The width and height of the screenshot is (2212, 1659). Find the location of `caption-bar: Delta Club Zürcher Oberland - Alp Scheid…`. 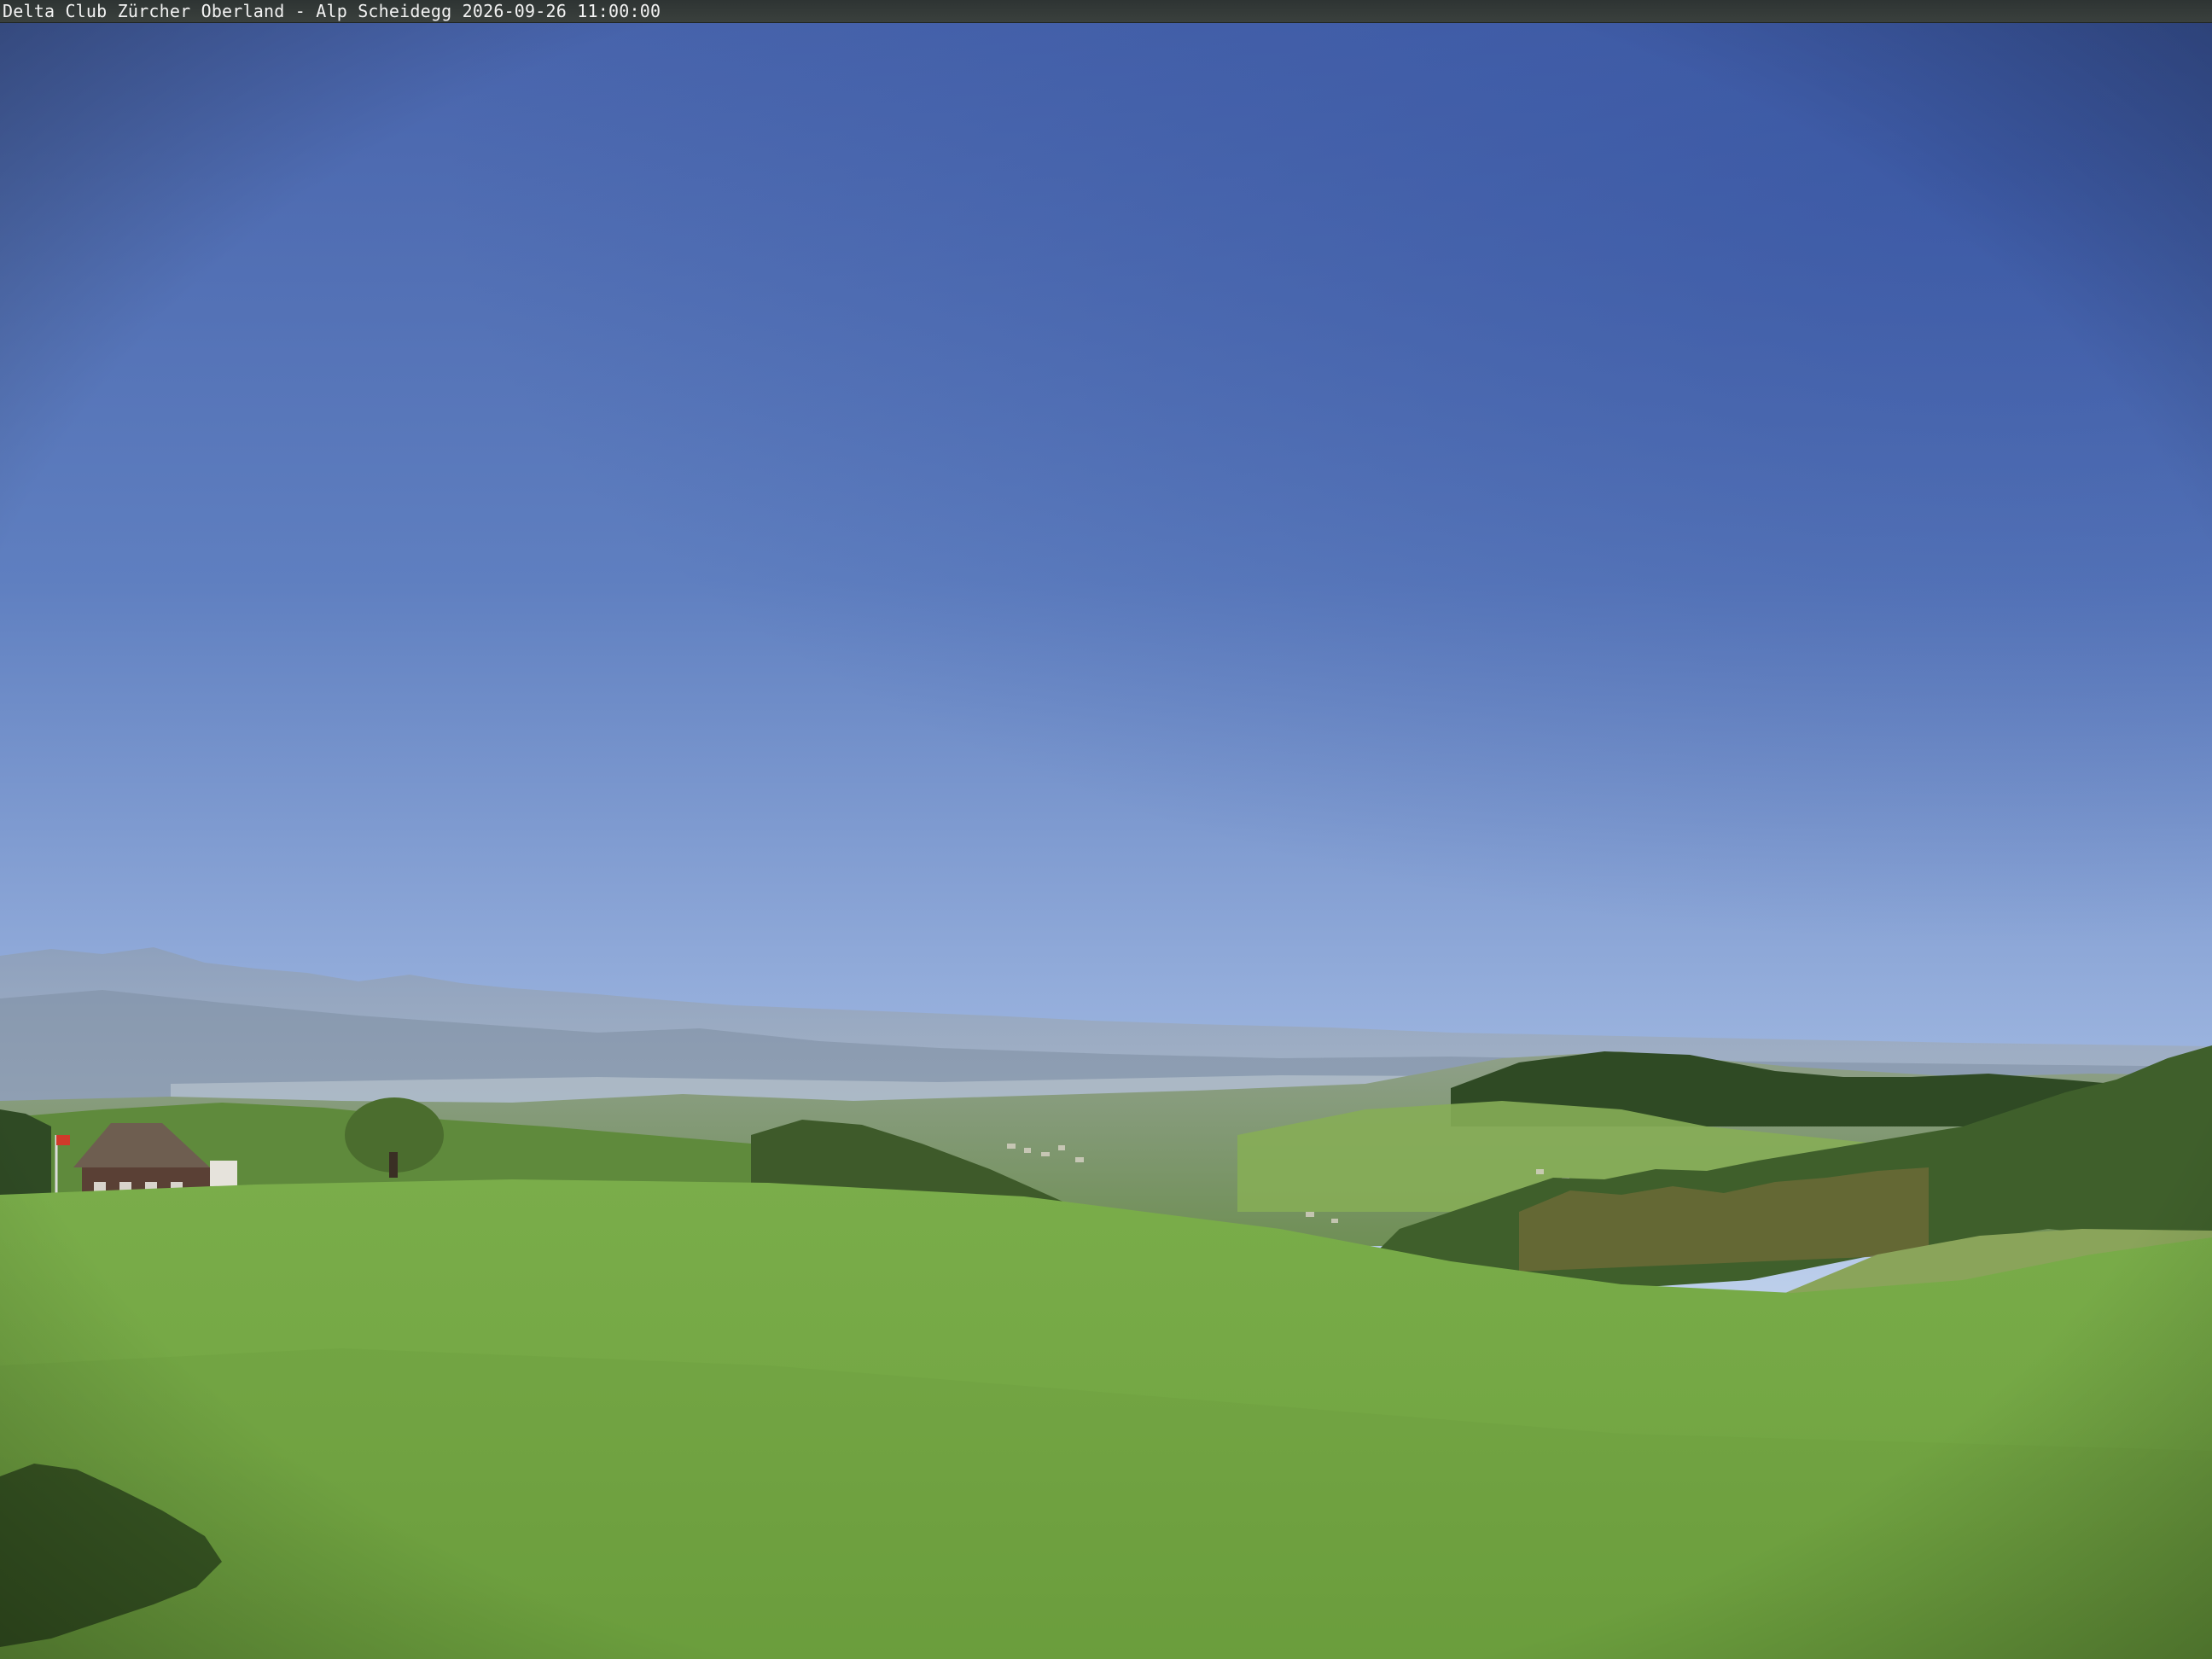

caption-bar: Delta Club Zürcher Oberland - Alp Scheid… is located at coordinates (1106, 11).